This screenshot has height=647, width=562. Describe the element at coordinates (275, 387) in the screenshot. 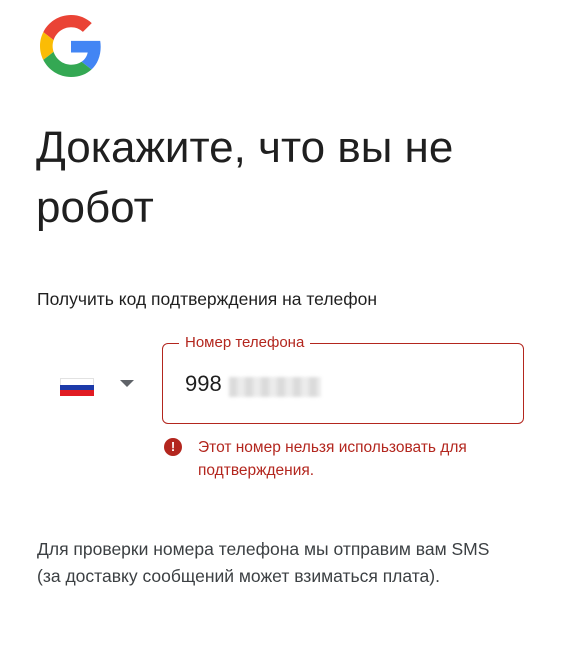

I see `redacted-digits` at that location.